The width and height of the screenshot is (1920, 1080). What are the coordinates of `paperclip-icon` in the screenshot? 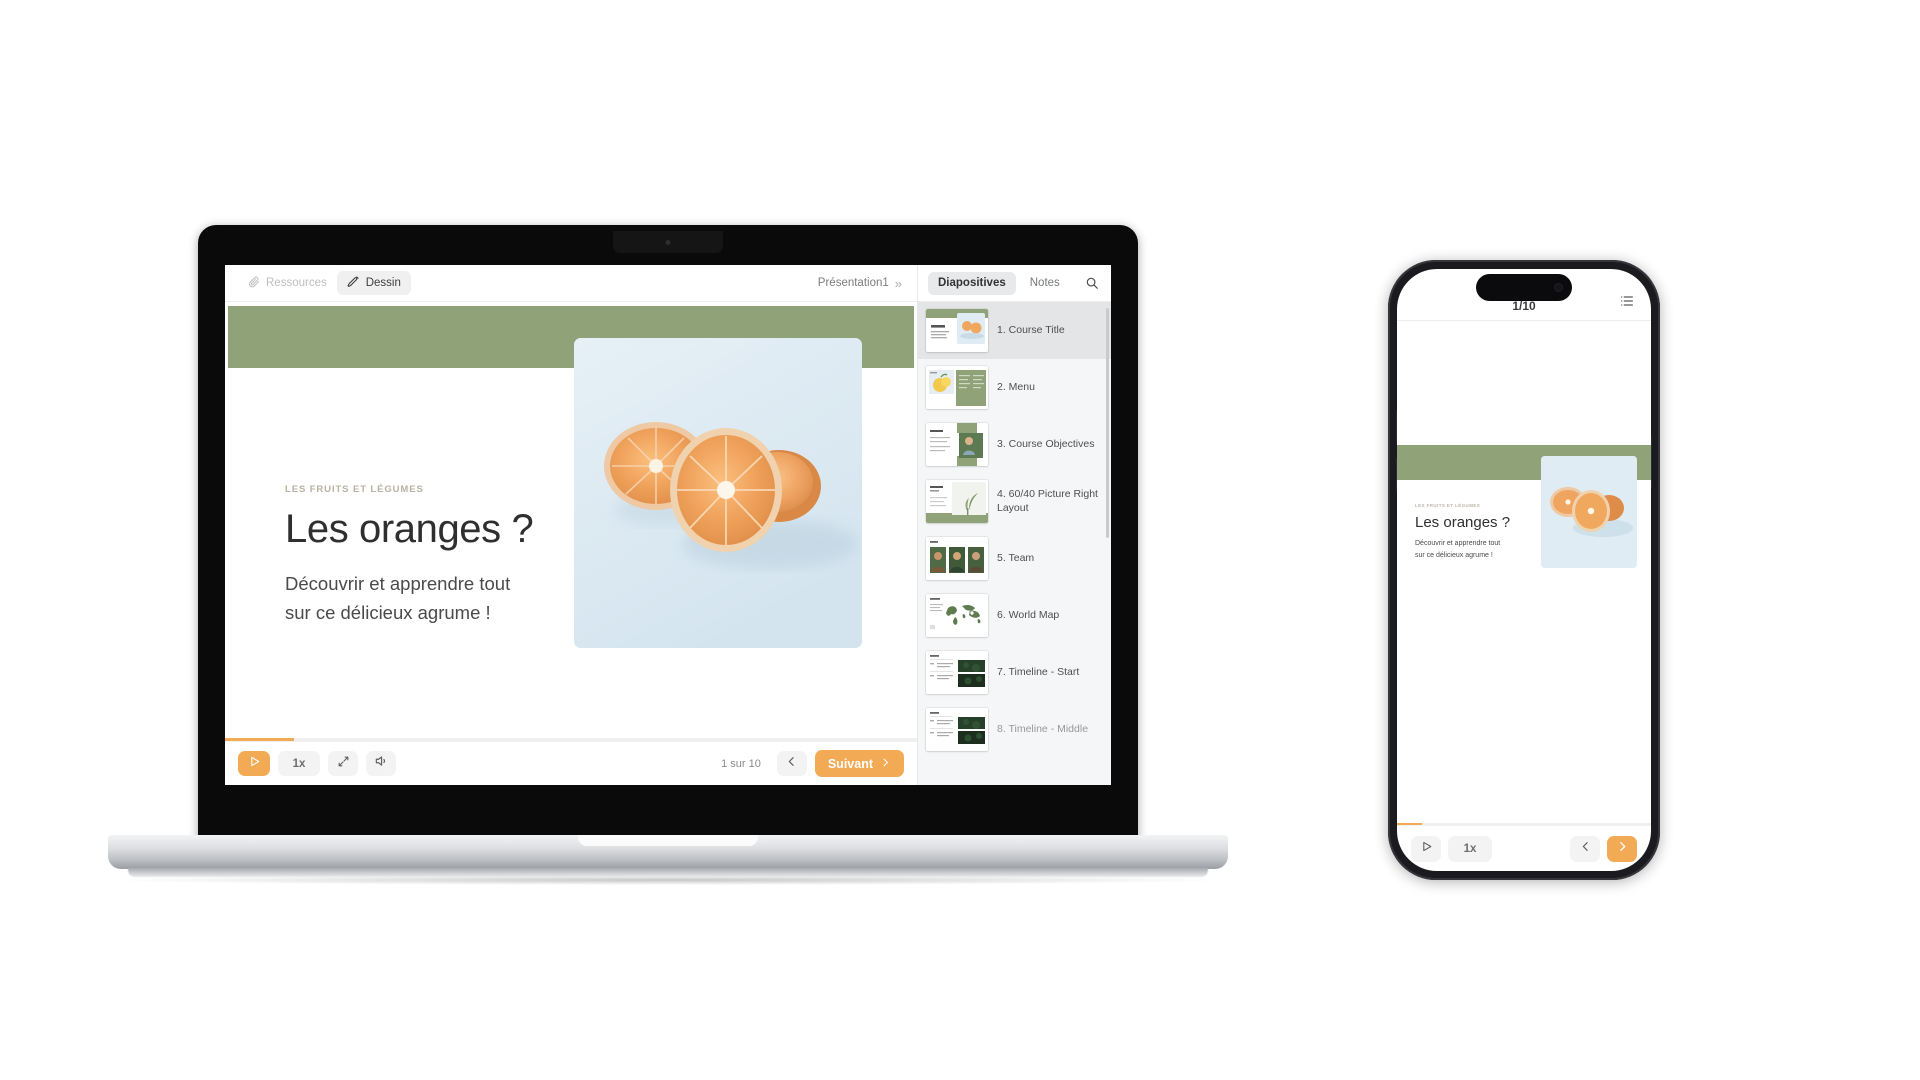 It's located at (254, 283).